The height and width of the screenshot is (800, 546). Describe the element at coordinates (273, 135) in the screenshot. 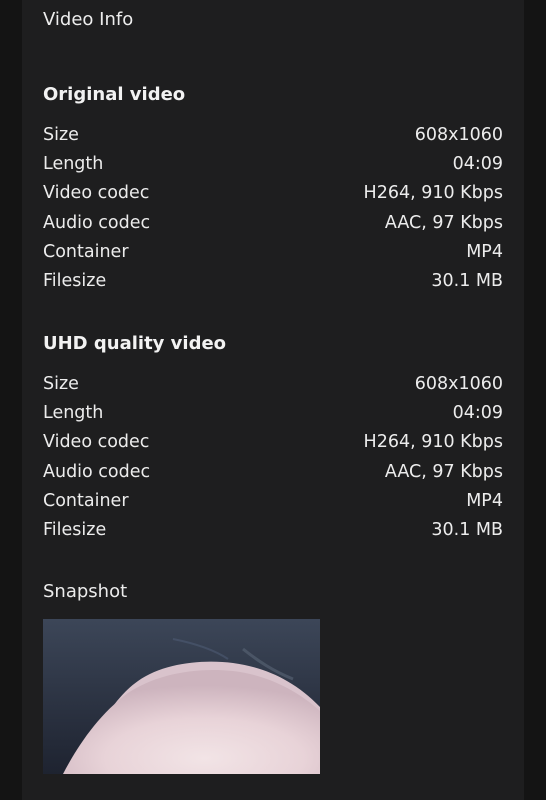

I see `original-size-row: Size 608x1060` at that location.